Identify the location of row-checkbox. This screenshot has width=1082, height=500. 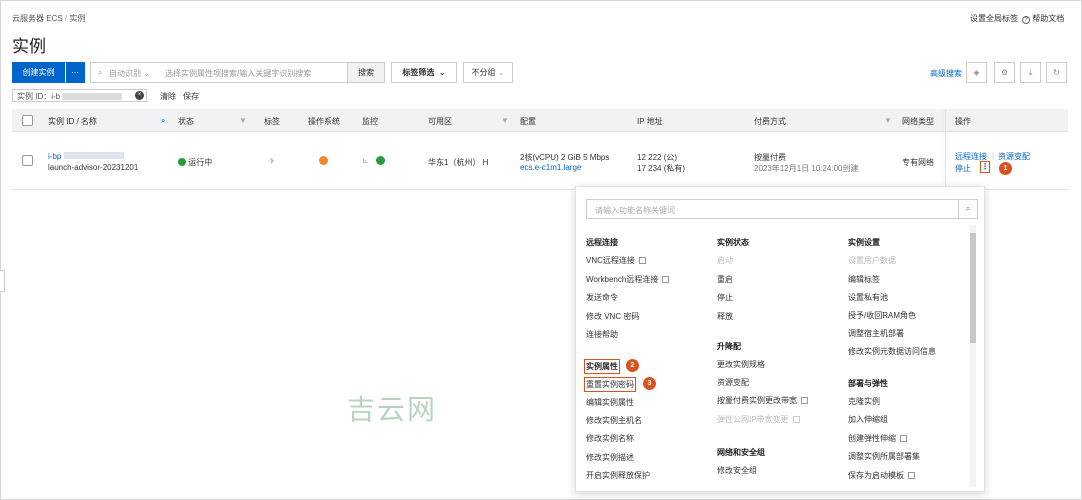
(27, 160).